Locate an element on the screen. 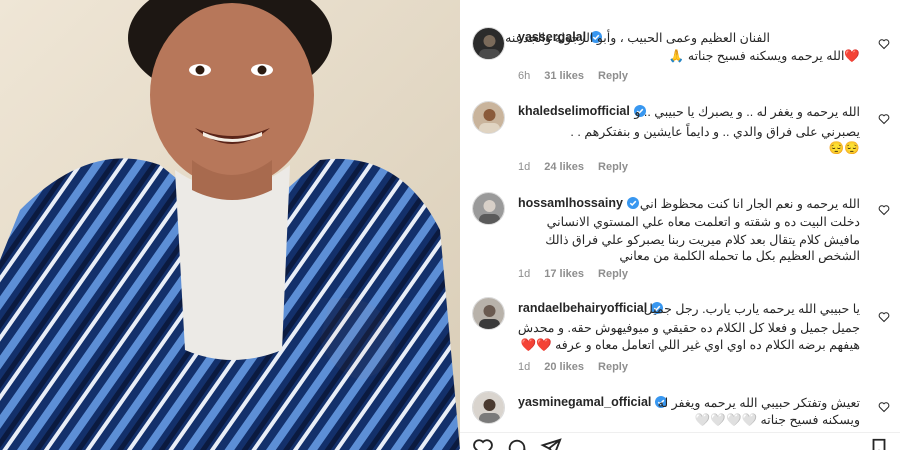 The image size is (900, 450). verified-badge-icon is located at coordinates (632, 203).